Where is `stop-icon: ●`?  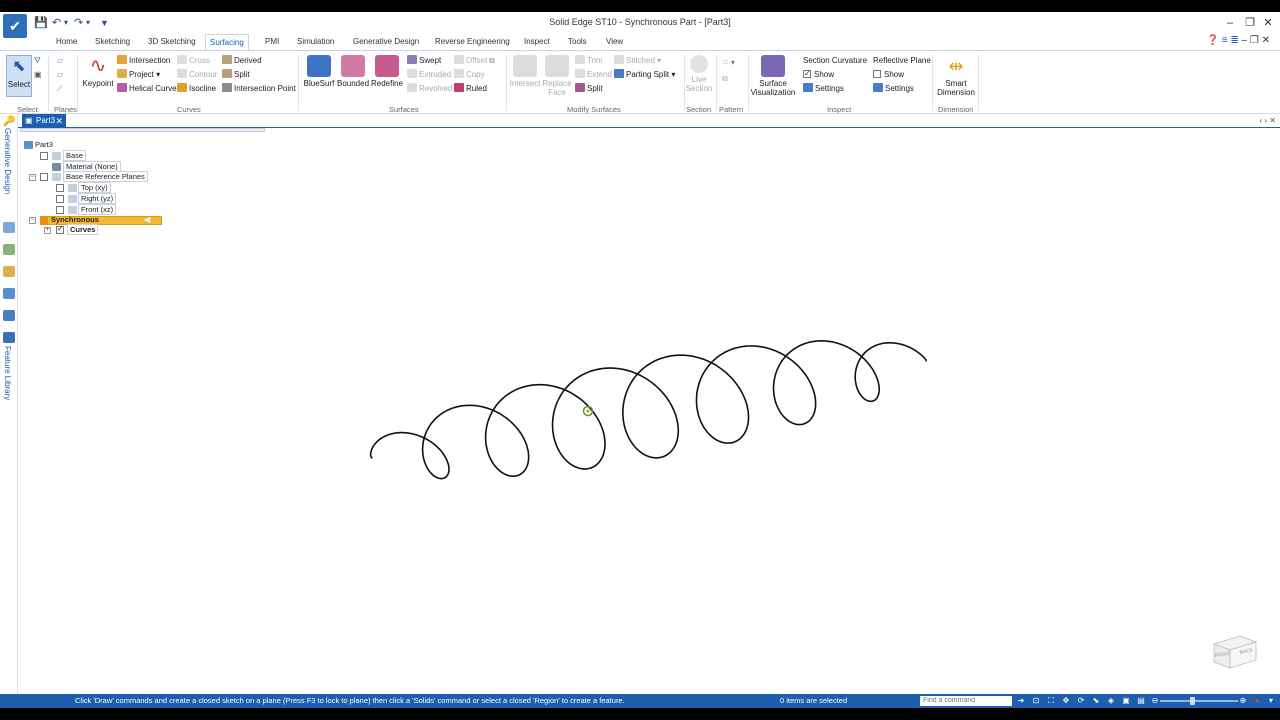
stop-icon: ● is located at coordinates (1257, 701).